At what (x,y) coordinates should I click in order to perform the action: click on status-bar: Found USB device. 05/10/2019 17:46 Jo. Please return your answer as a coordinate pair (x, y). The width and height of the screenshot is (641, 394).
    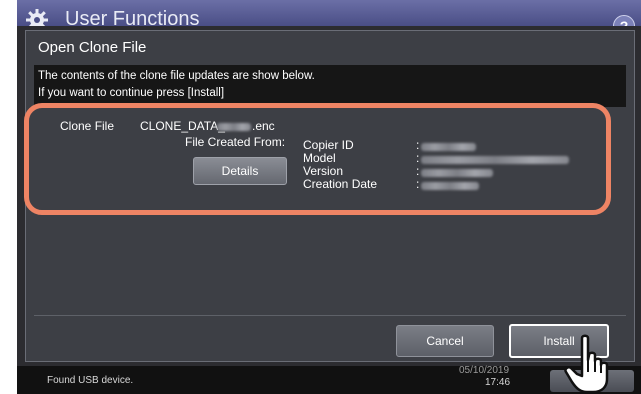
    Looking at the image, I should click on (329, 379).